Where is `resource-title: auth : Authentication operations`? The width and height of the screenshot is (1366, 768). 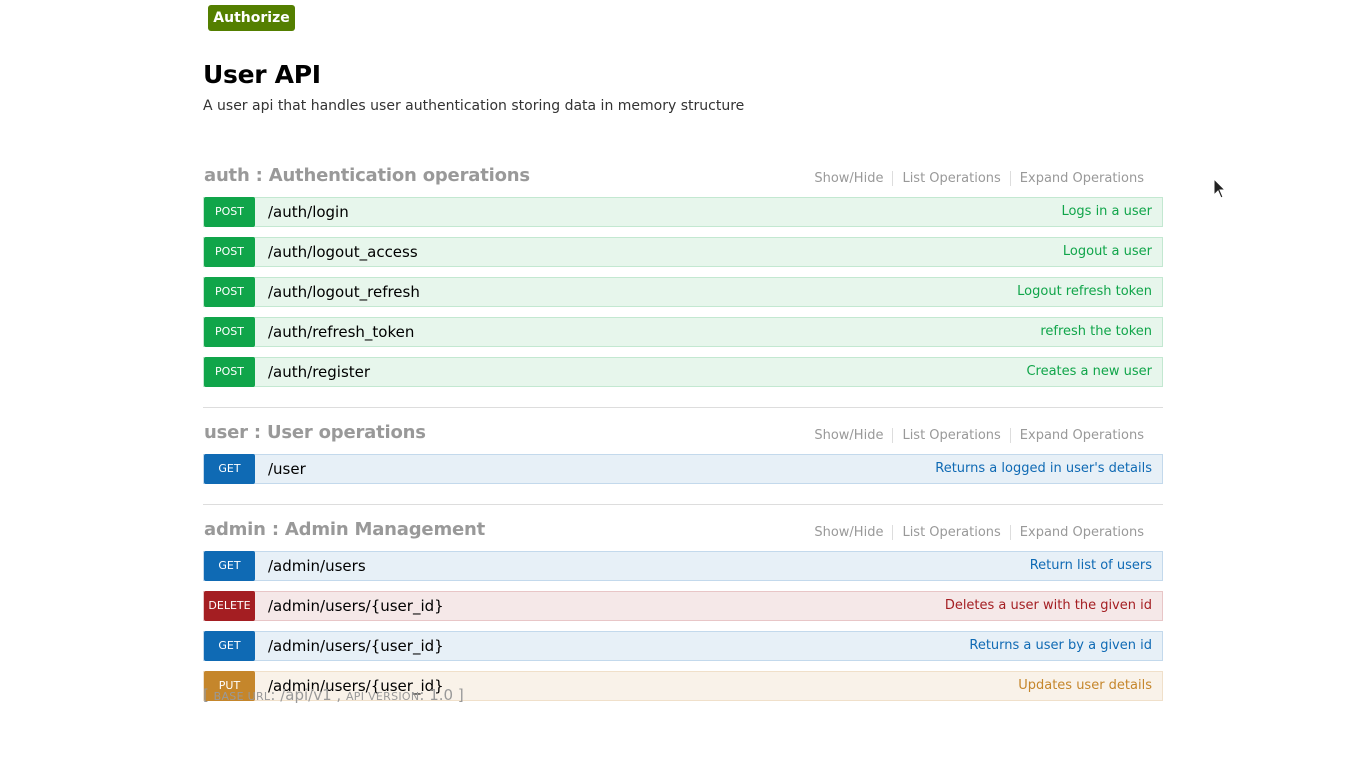 resource-title: auth : Authentication operations is located at coordinates (367, 175).